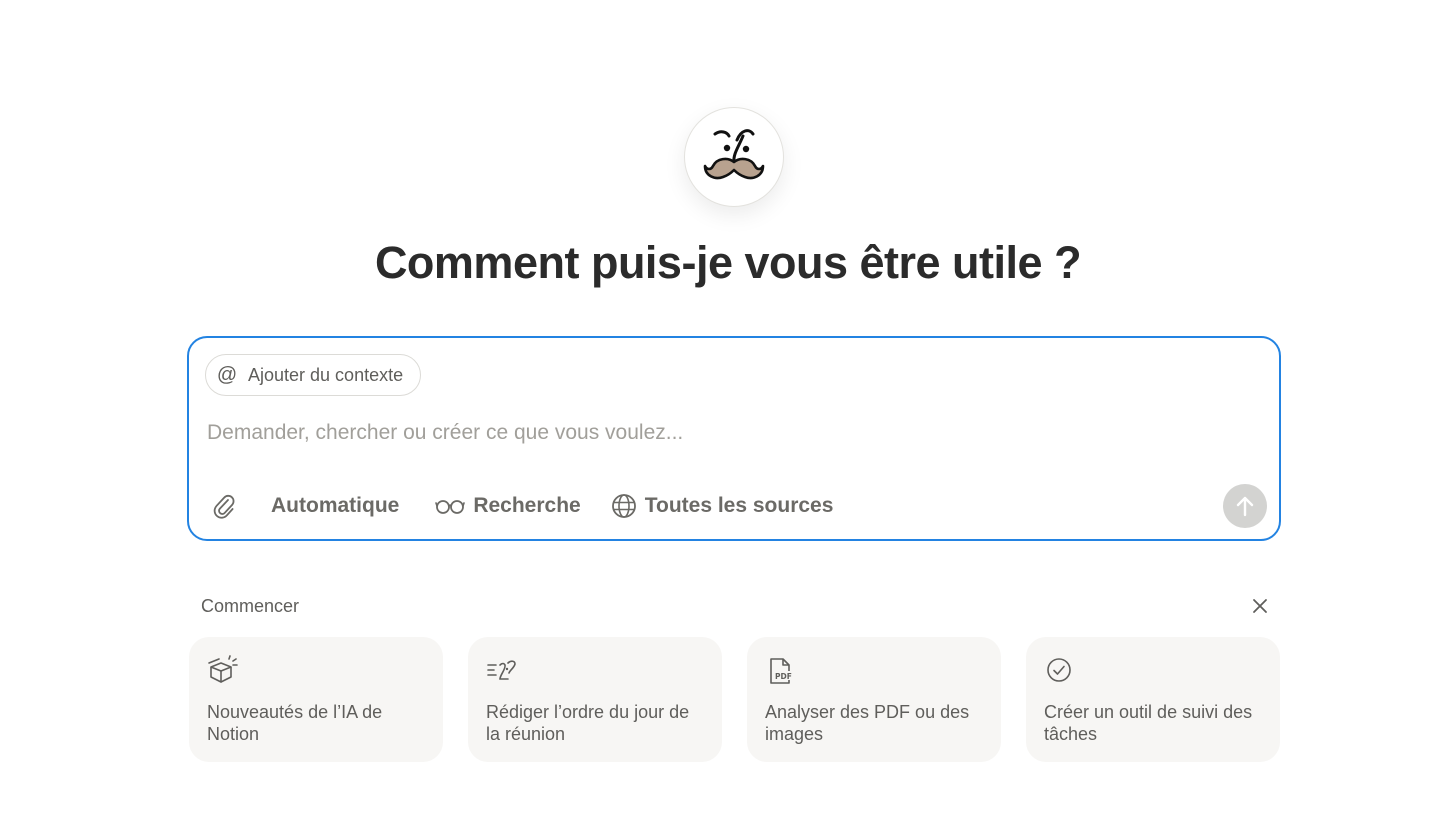 The image size is (1456, 839). Describe the element at coordinates (295, 723) in the screenshot. I see `card-label: Nouveautés de l’IA de Notion` at that location.